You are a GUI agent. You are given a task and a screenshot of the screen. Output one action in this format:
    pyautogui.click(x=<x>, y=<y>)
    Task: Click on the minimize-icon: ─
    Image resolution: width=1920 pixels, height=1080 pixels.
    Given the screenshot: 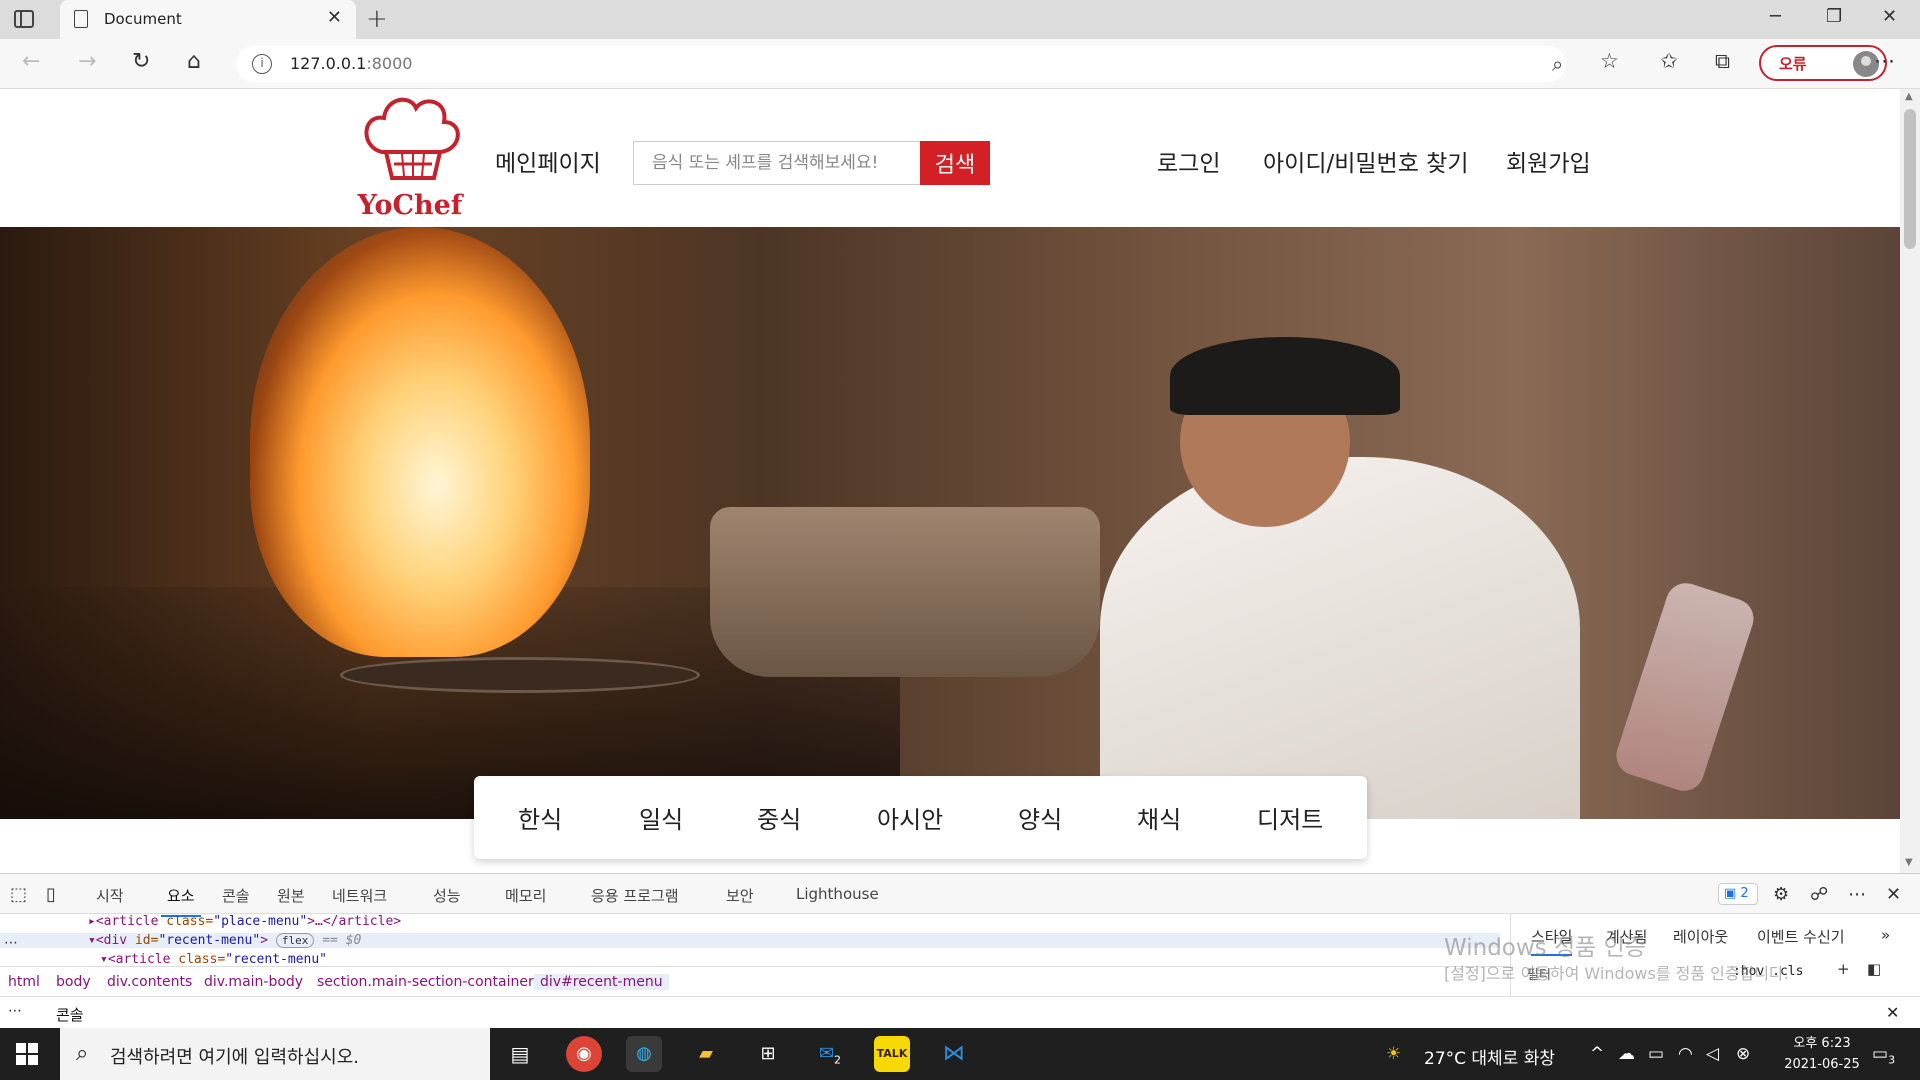 What is the action you would take?
    pyautogui.click(x=1775, y=16)
    